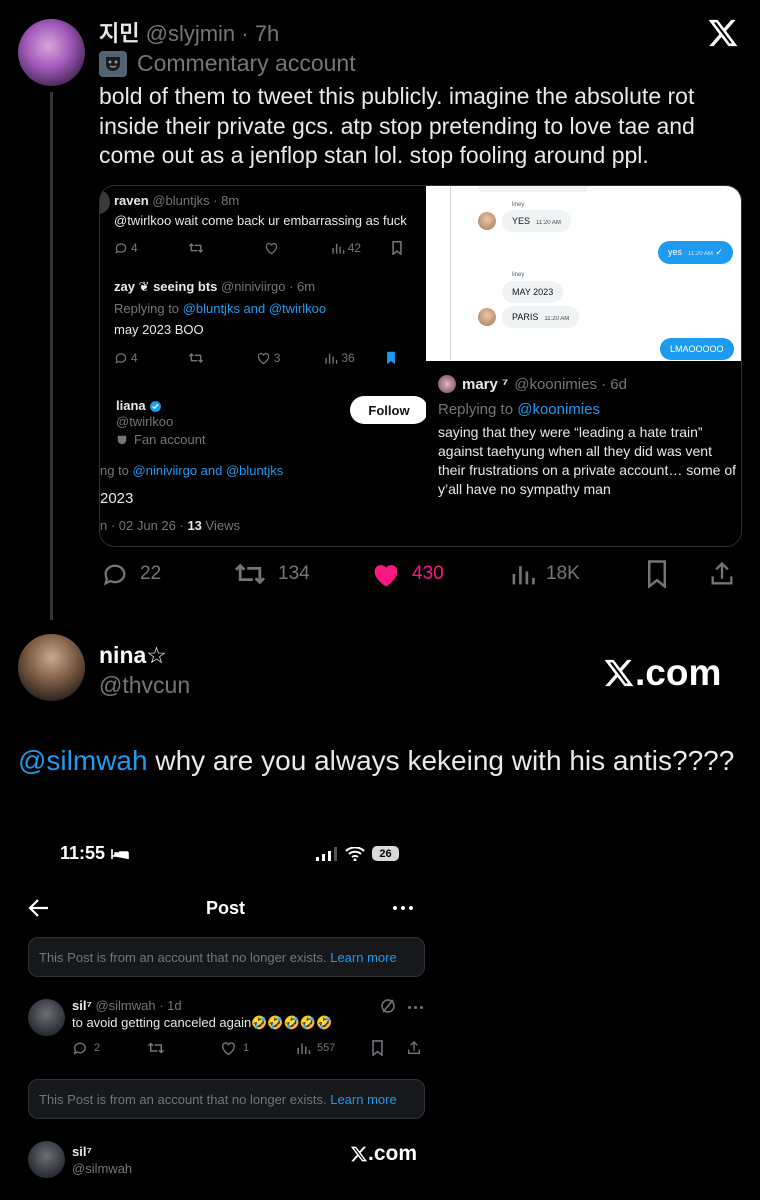 The image size is (760, 1200). Describe the element at coordinates (155, 406) in the screenshot. I see `verified-icon` at that location.